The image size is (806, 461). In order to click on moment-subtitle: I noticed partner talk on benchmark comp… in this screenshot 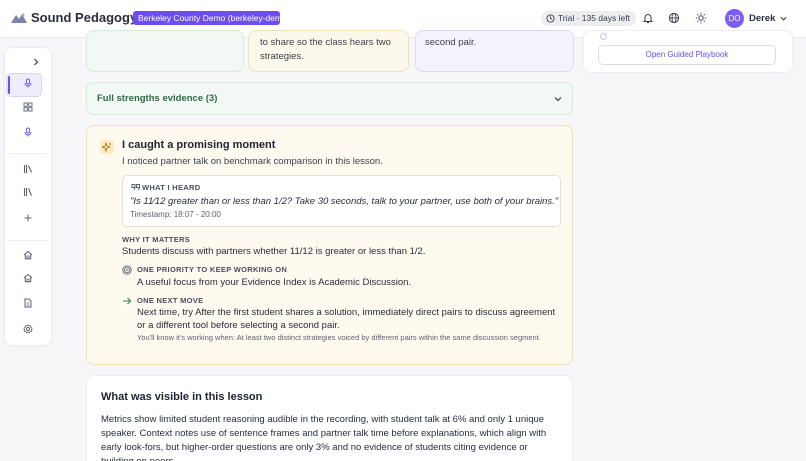, I will do `click(252, 161)`.